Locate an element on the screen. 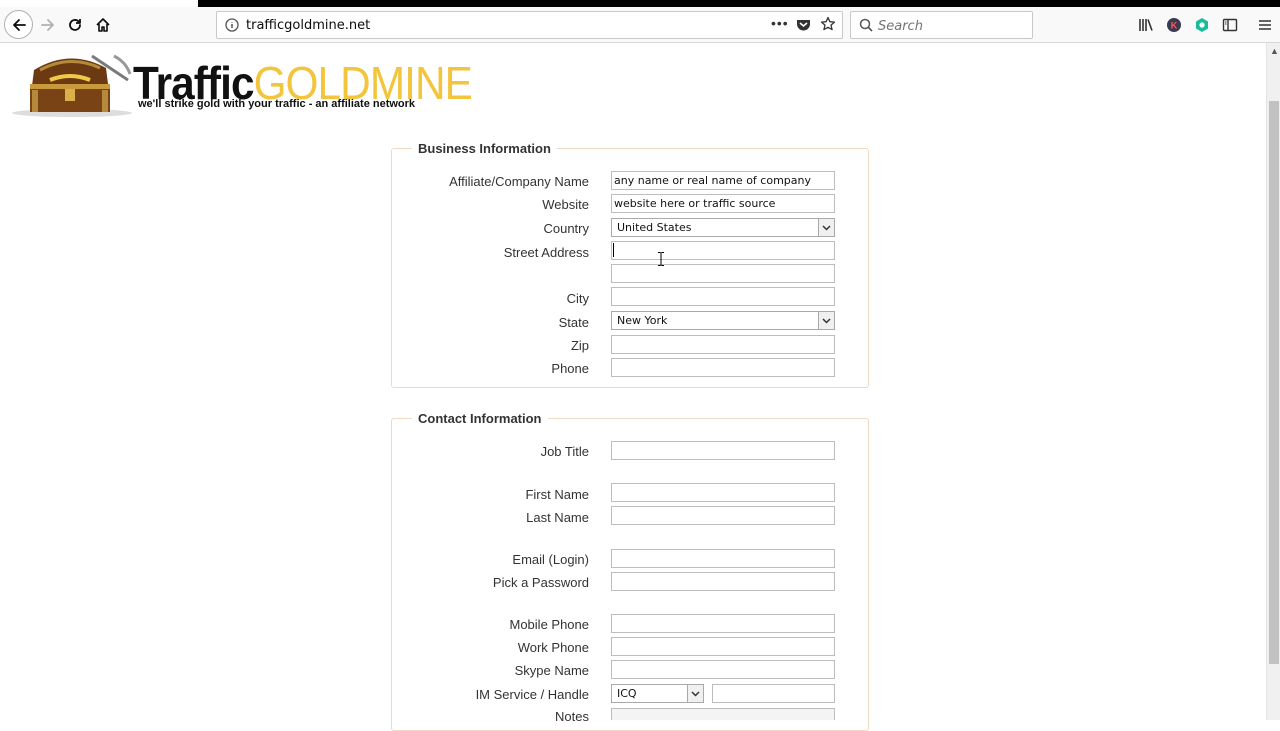 This screenshot has width=1280, height=731. phone-label: Phone is located at coordinates (570, 368).